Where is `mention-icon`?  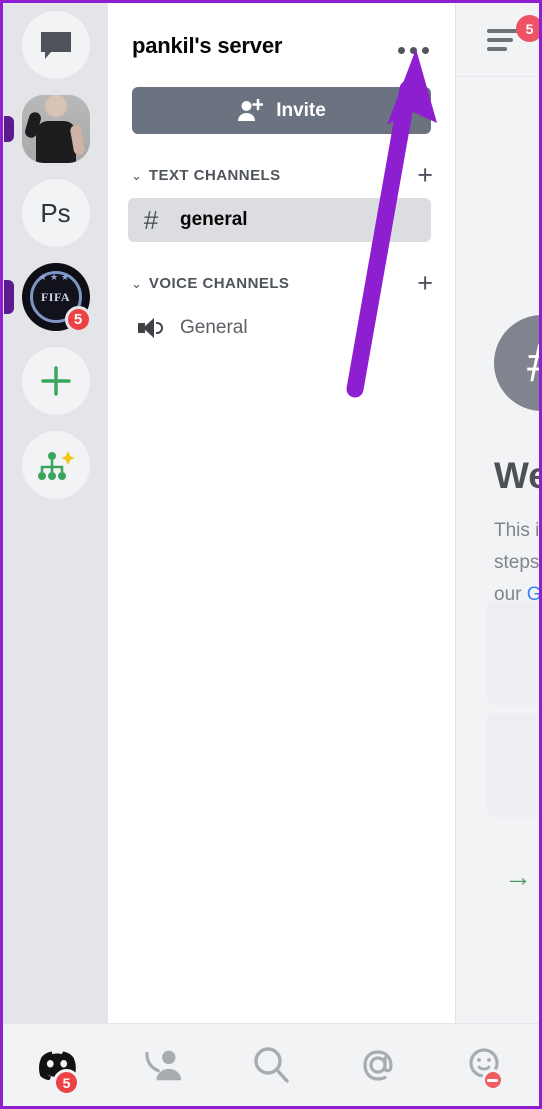
mention-icon is located at coordinates (378, 1065).